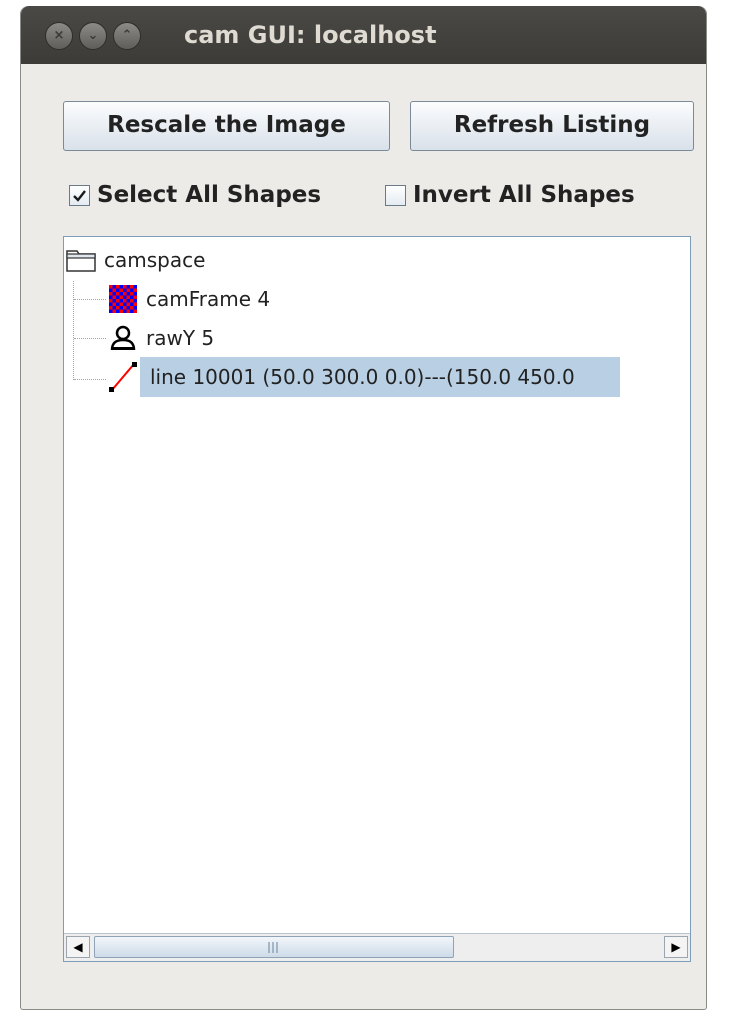  Describe the element at coordinates (78, 947) in the screenshot. I see `scroll-left-icon: ◀` at that location.